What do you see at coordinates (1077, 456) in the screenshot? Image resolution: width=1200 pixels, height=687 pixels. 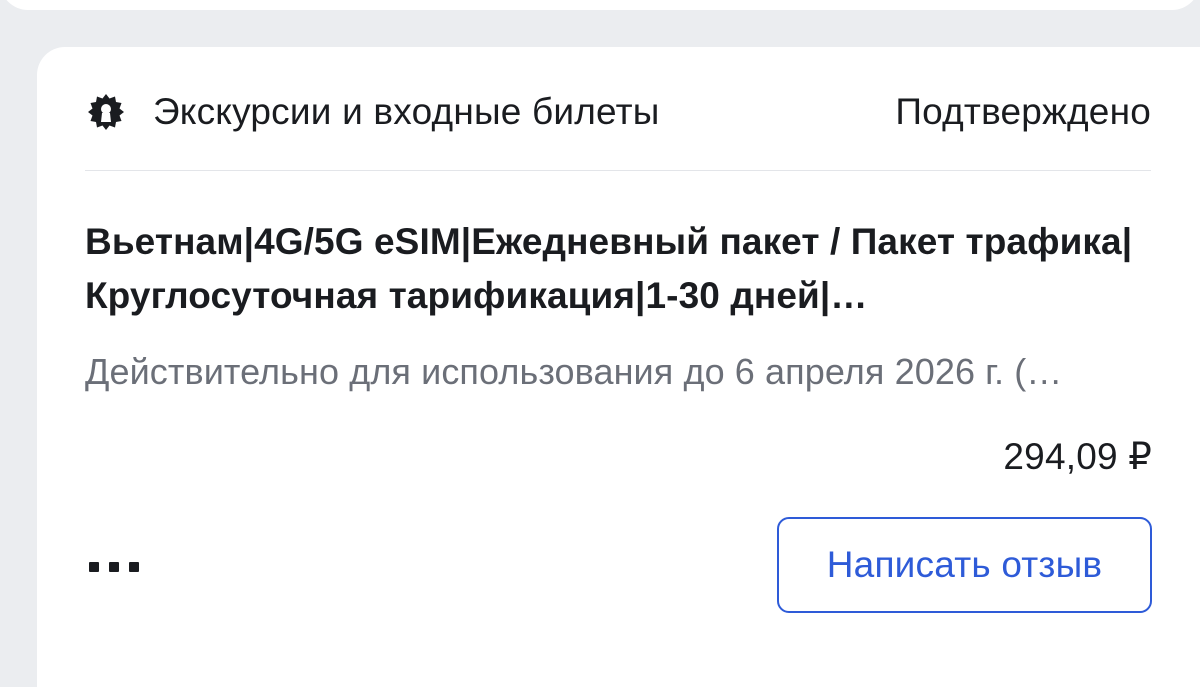 I see `order-price: 294,09 ₽` at bounding box center [1077, 456].